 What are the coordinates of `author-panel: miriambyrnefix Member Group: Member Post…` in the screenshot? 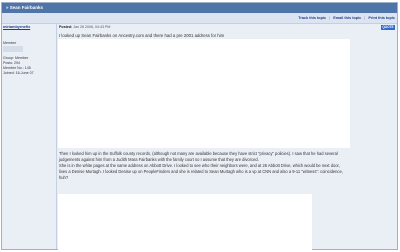 It's located at (29, 136).